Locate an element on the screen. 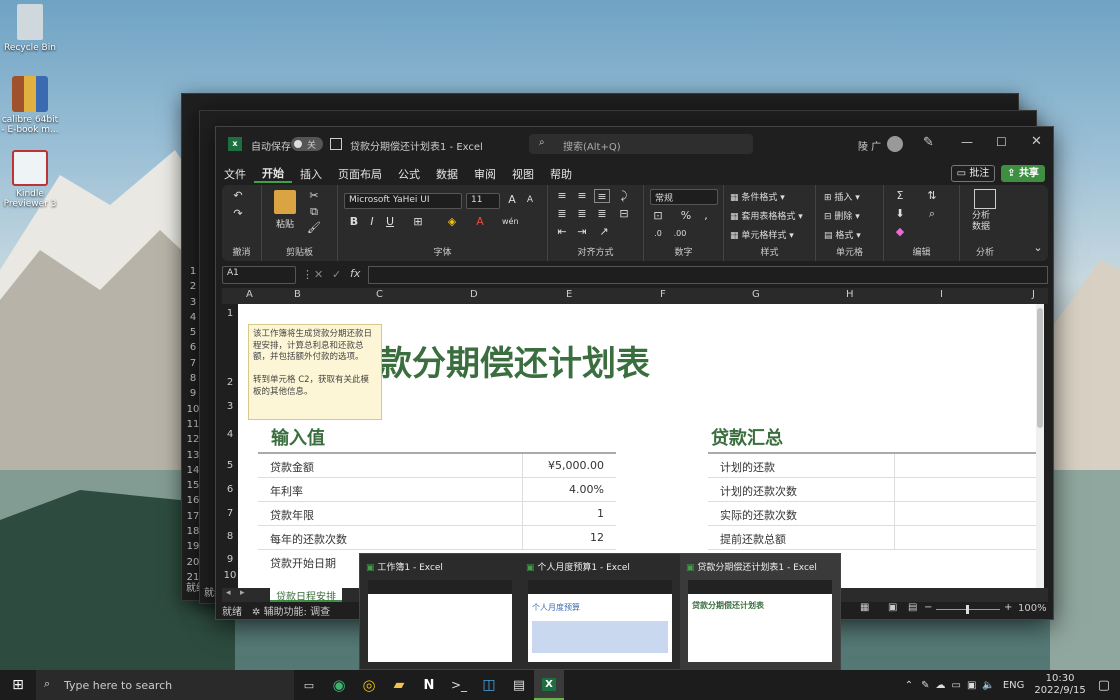  fill-color-icon: ◈ is located at coordinates (452, 222).